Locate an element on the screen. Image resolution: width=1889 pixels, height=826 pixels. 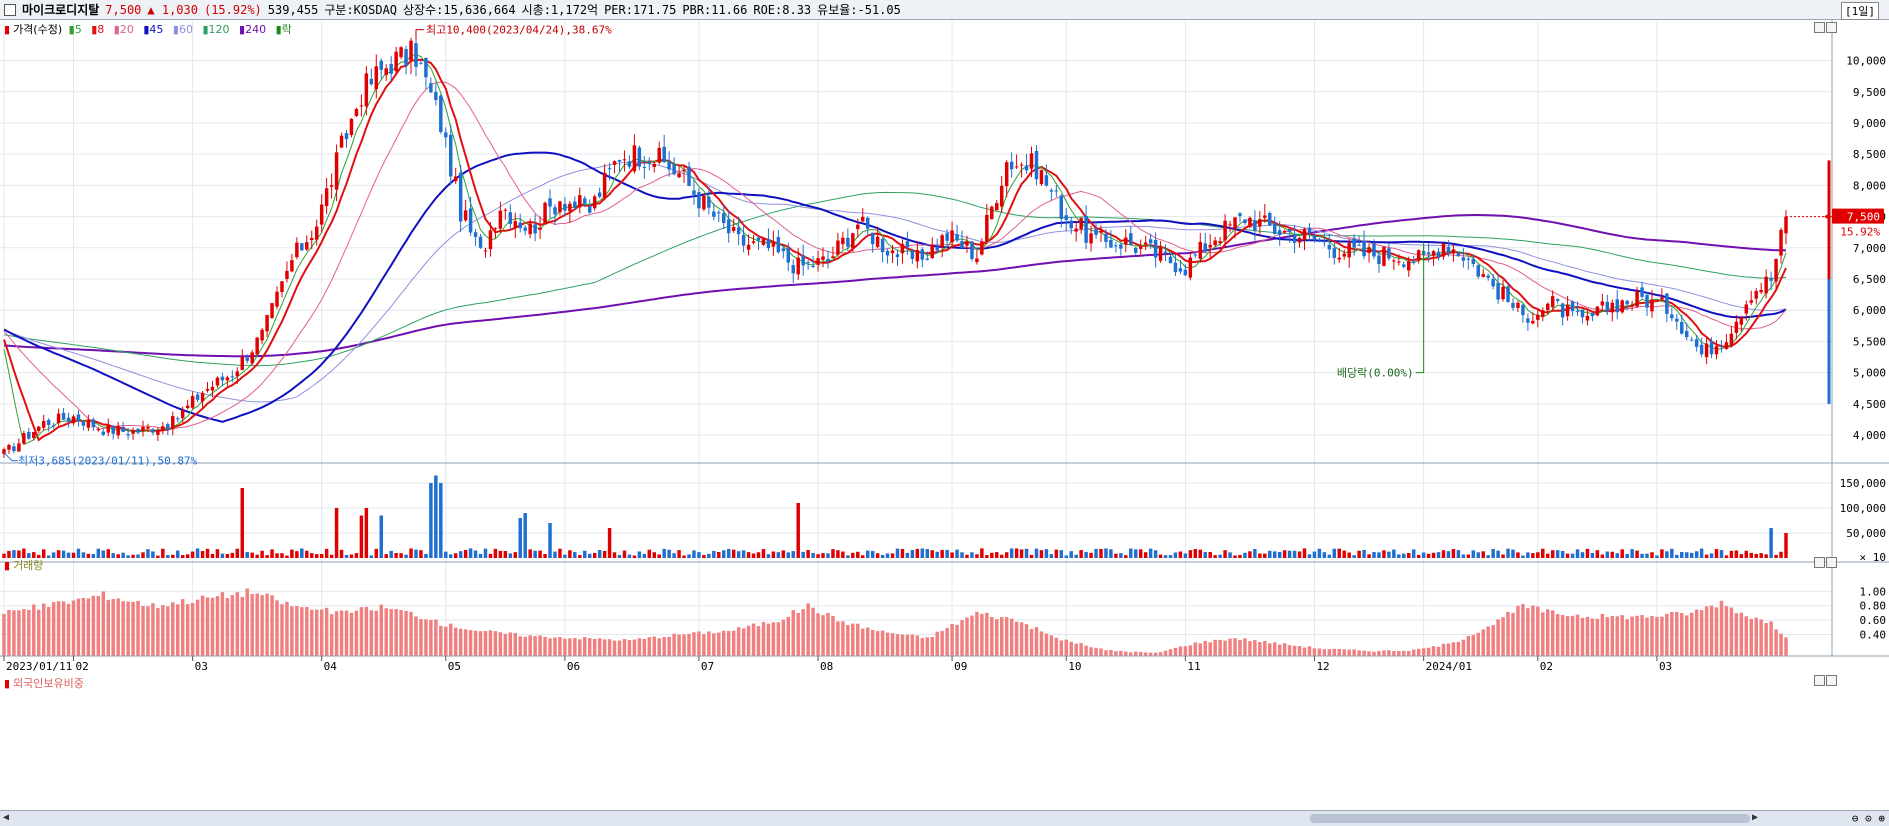
volume-close-button is located at coordinates (1831, 562).